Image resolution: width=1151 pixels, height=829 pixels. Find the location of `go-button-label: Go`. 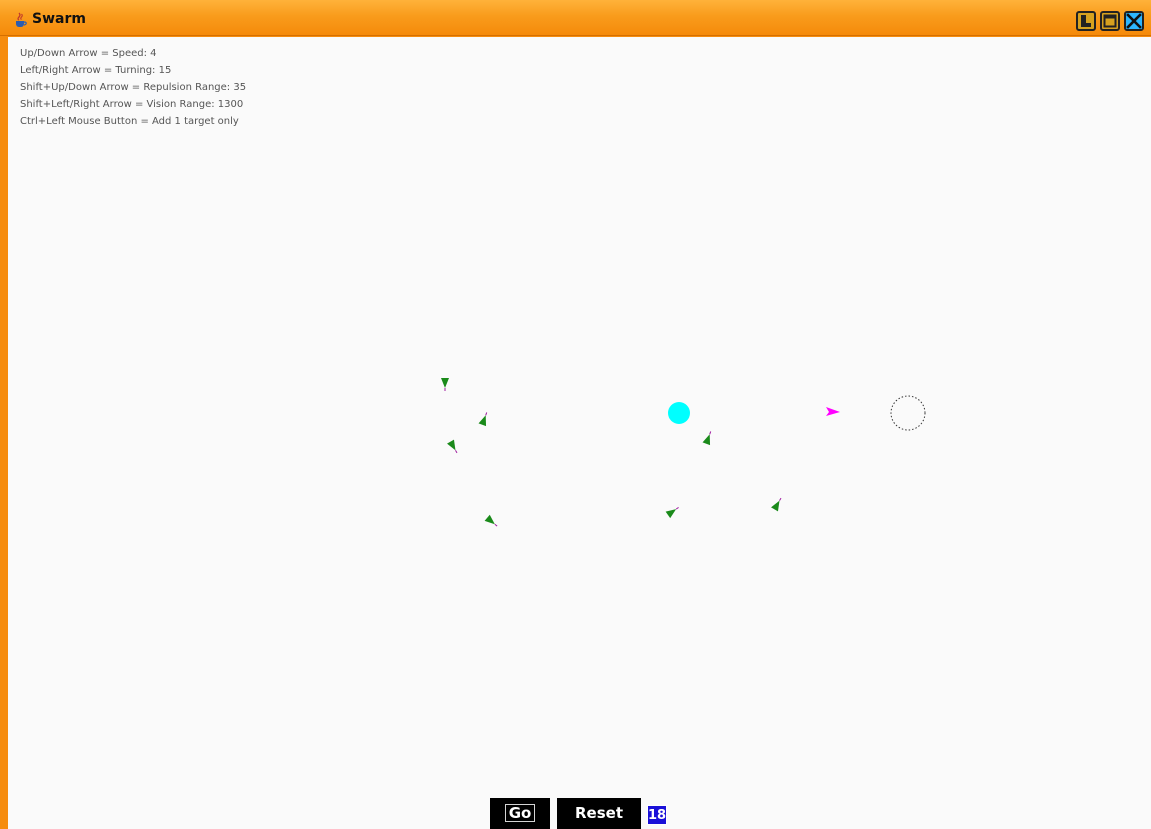

go-button-label: Go is located at coordinates (520, 813).